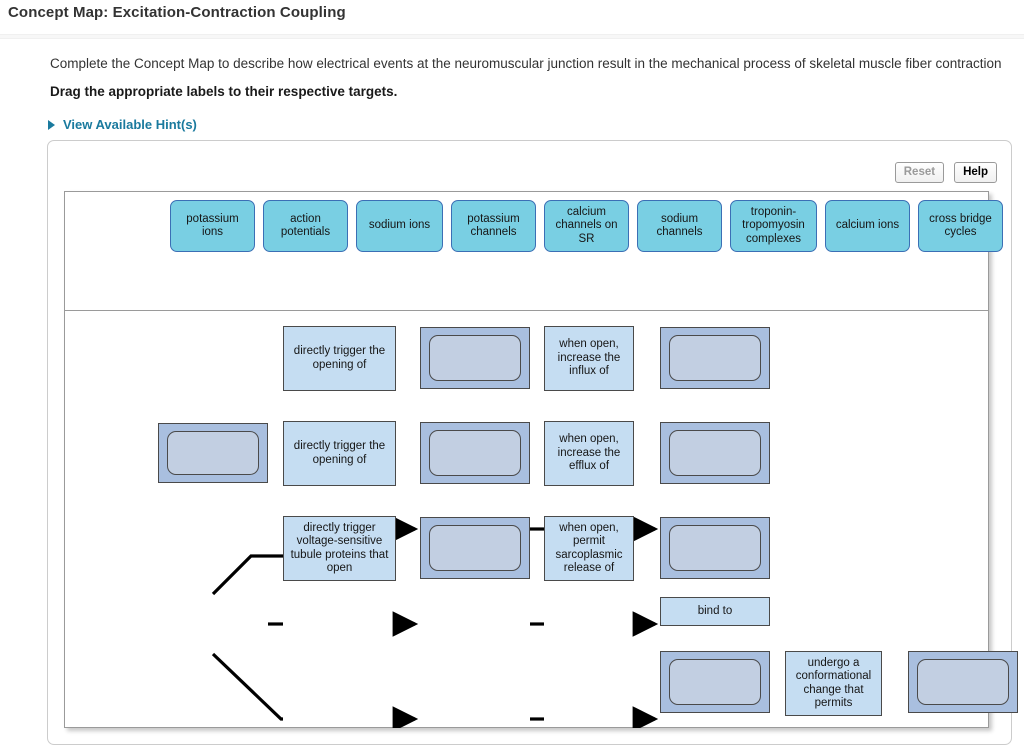  I want to click on view-hints-toggle: View Available Hint(s), so click(122, 124).